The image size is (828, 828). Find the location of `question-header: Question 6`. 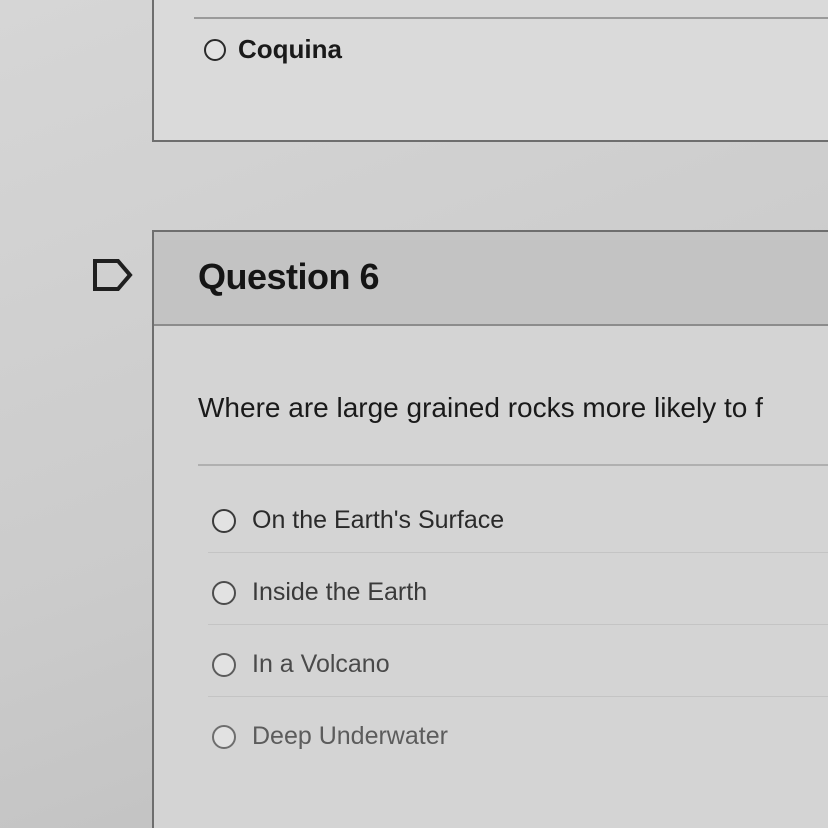

question-header: Question 6 is located at coordinates (491, 279).